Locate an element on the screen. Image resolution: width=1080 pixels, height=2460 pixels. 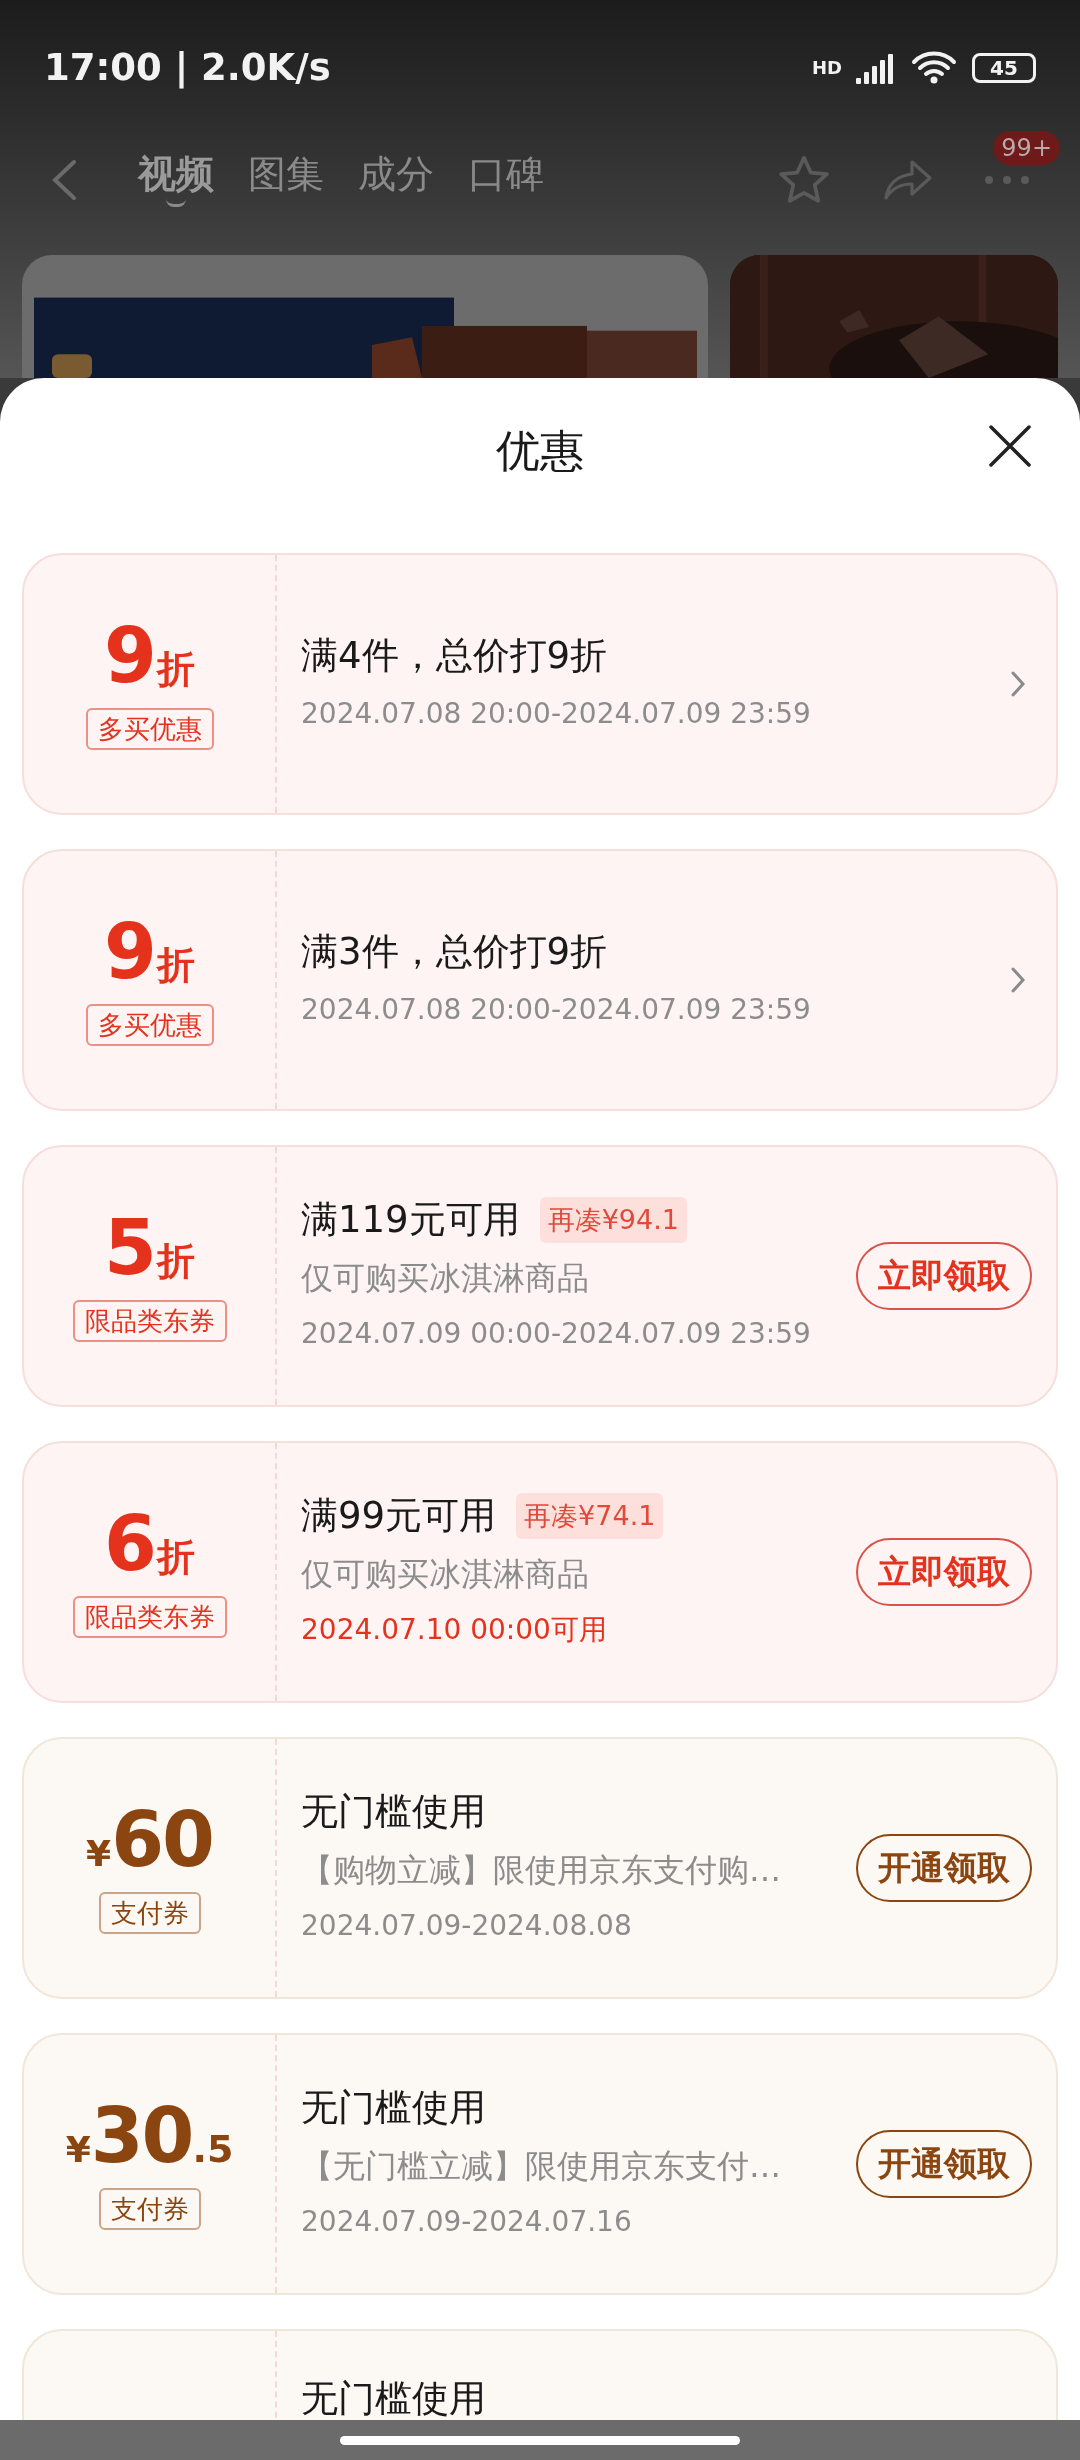
validity-date: 2024.07.09-2024.08.08 is located at coordinates (466, 1926).